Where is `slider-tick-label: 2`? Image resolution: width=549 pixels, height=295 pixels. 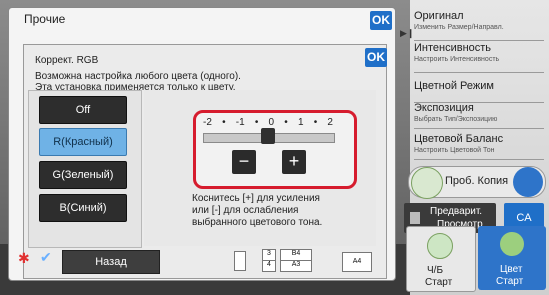
slider-tick-label: 2 is located at coordinates (330, 122).